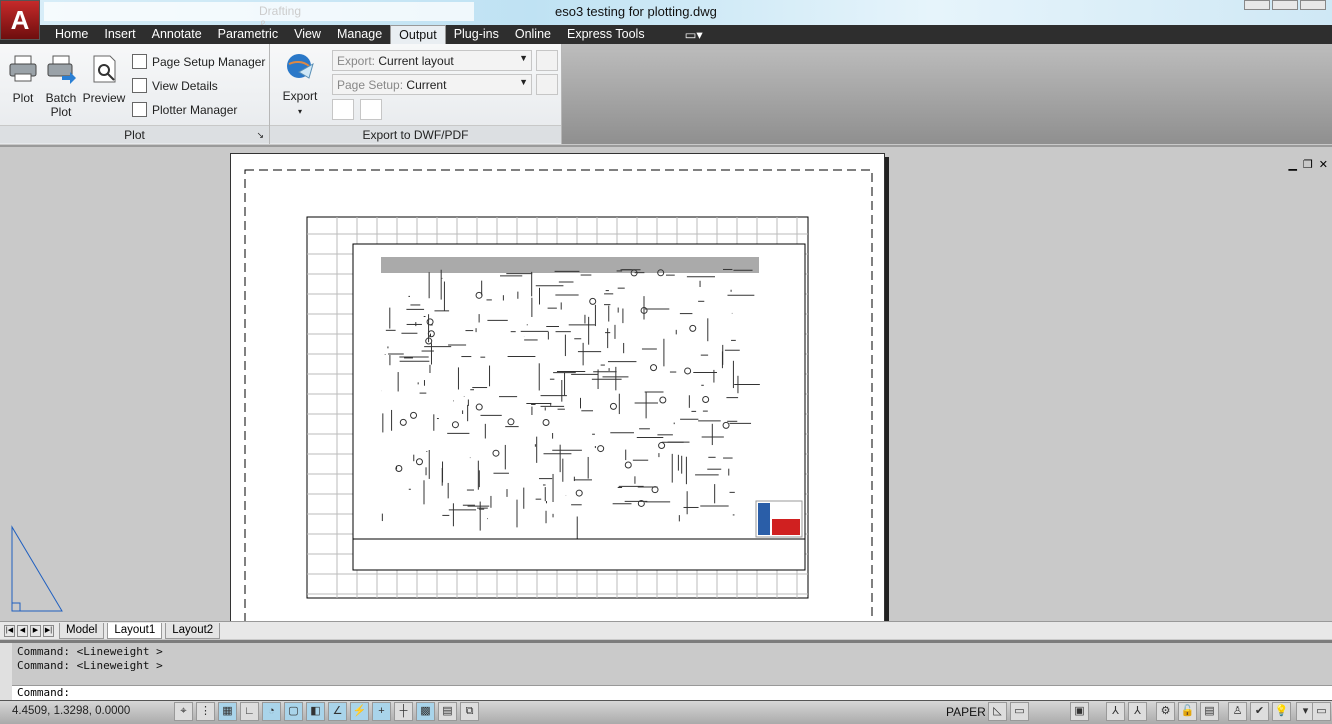 The height and width of the screenshot is (724, 1332). I want to click on transparency-icon: ▩, so click(425, 711).